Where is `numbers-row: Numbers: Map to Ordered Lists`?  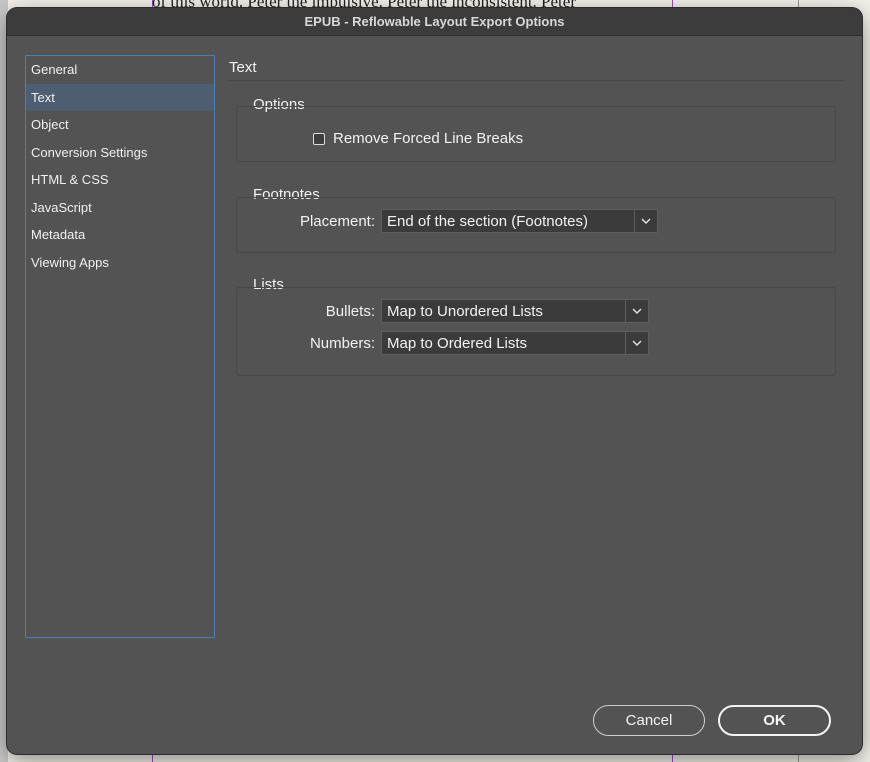
numbers-row: Numbers: Map to Ordered Lists is located at coordinates (469, 343).